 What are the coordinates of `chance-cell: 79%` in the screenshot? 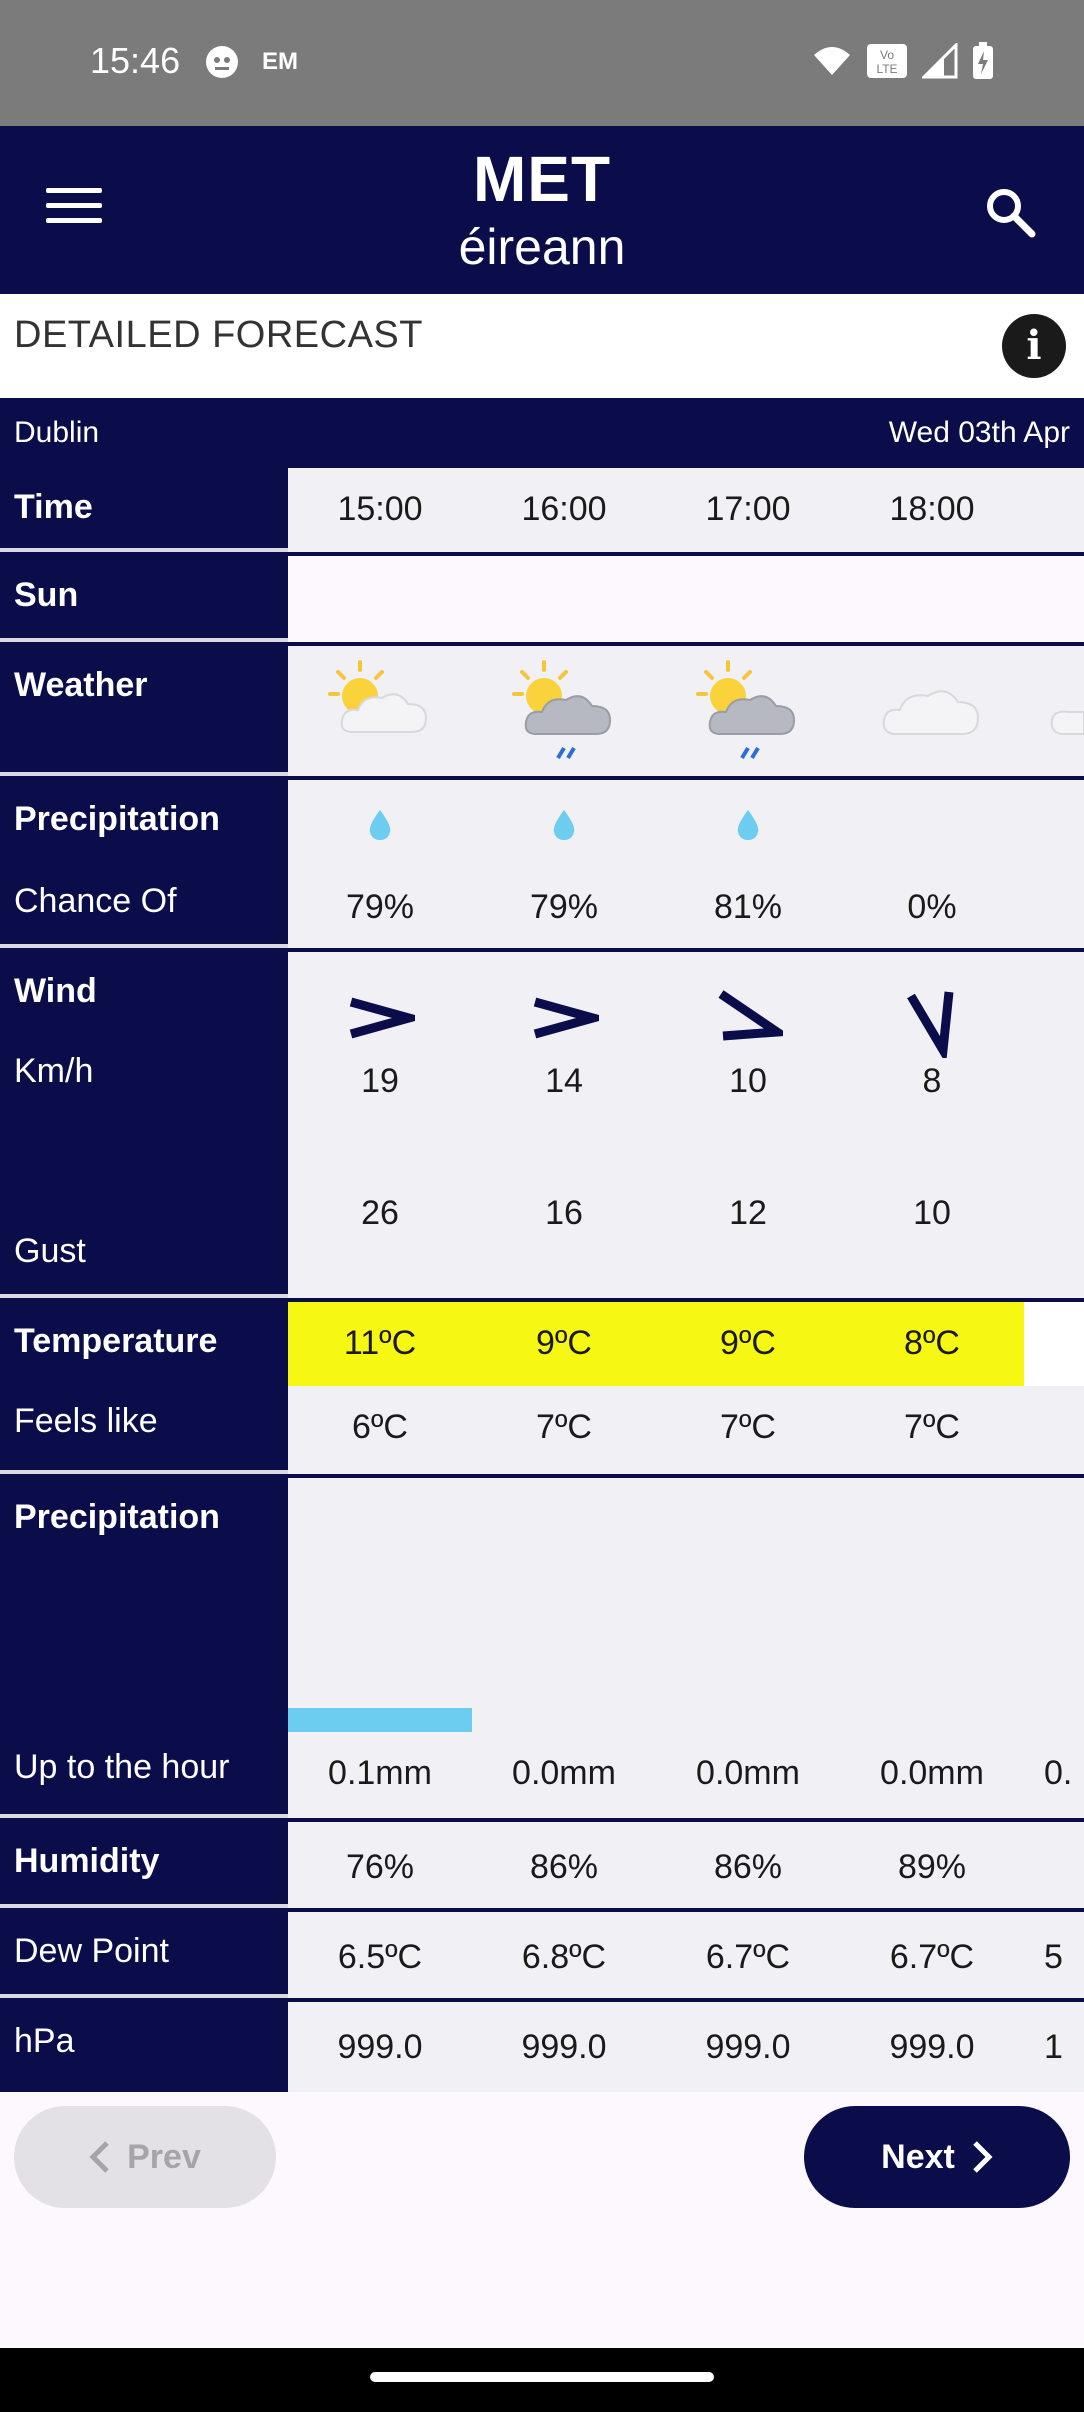 It's located at (564, 907).